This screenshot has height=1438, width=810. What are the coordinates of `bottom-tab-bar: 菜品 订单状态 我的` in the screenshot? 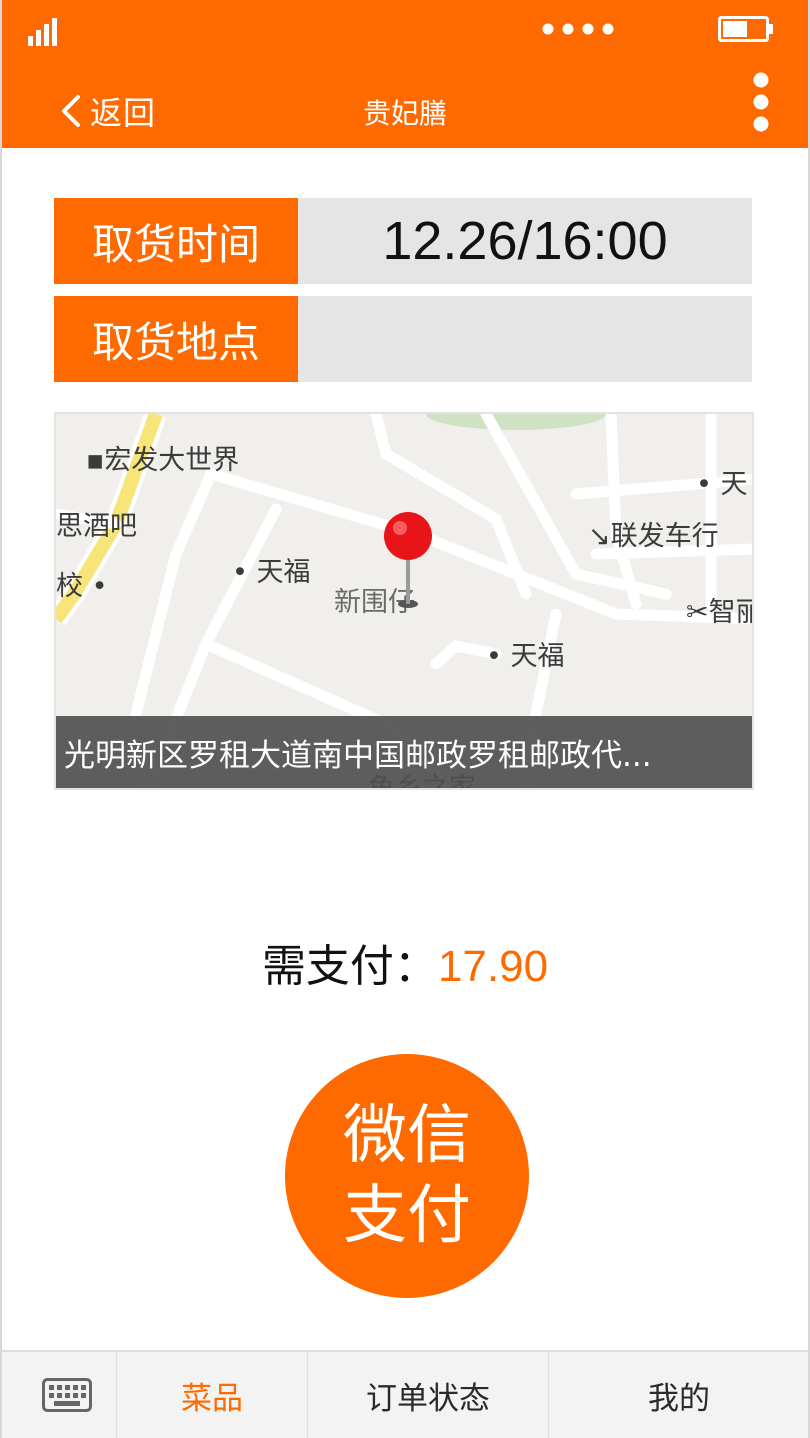 It's located at (405, 1394).